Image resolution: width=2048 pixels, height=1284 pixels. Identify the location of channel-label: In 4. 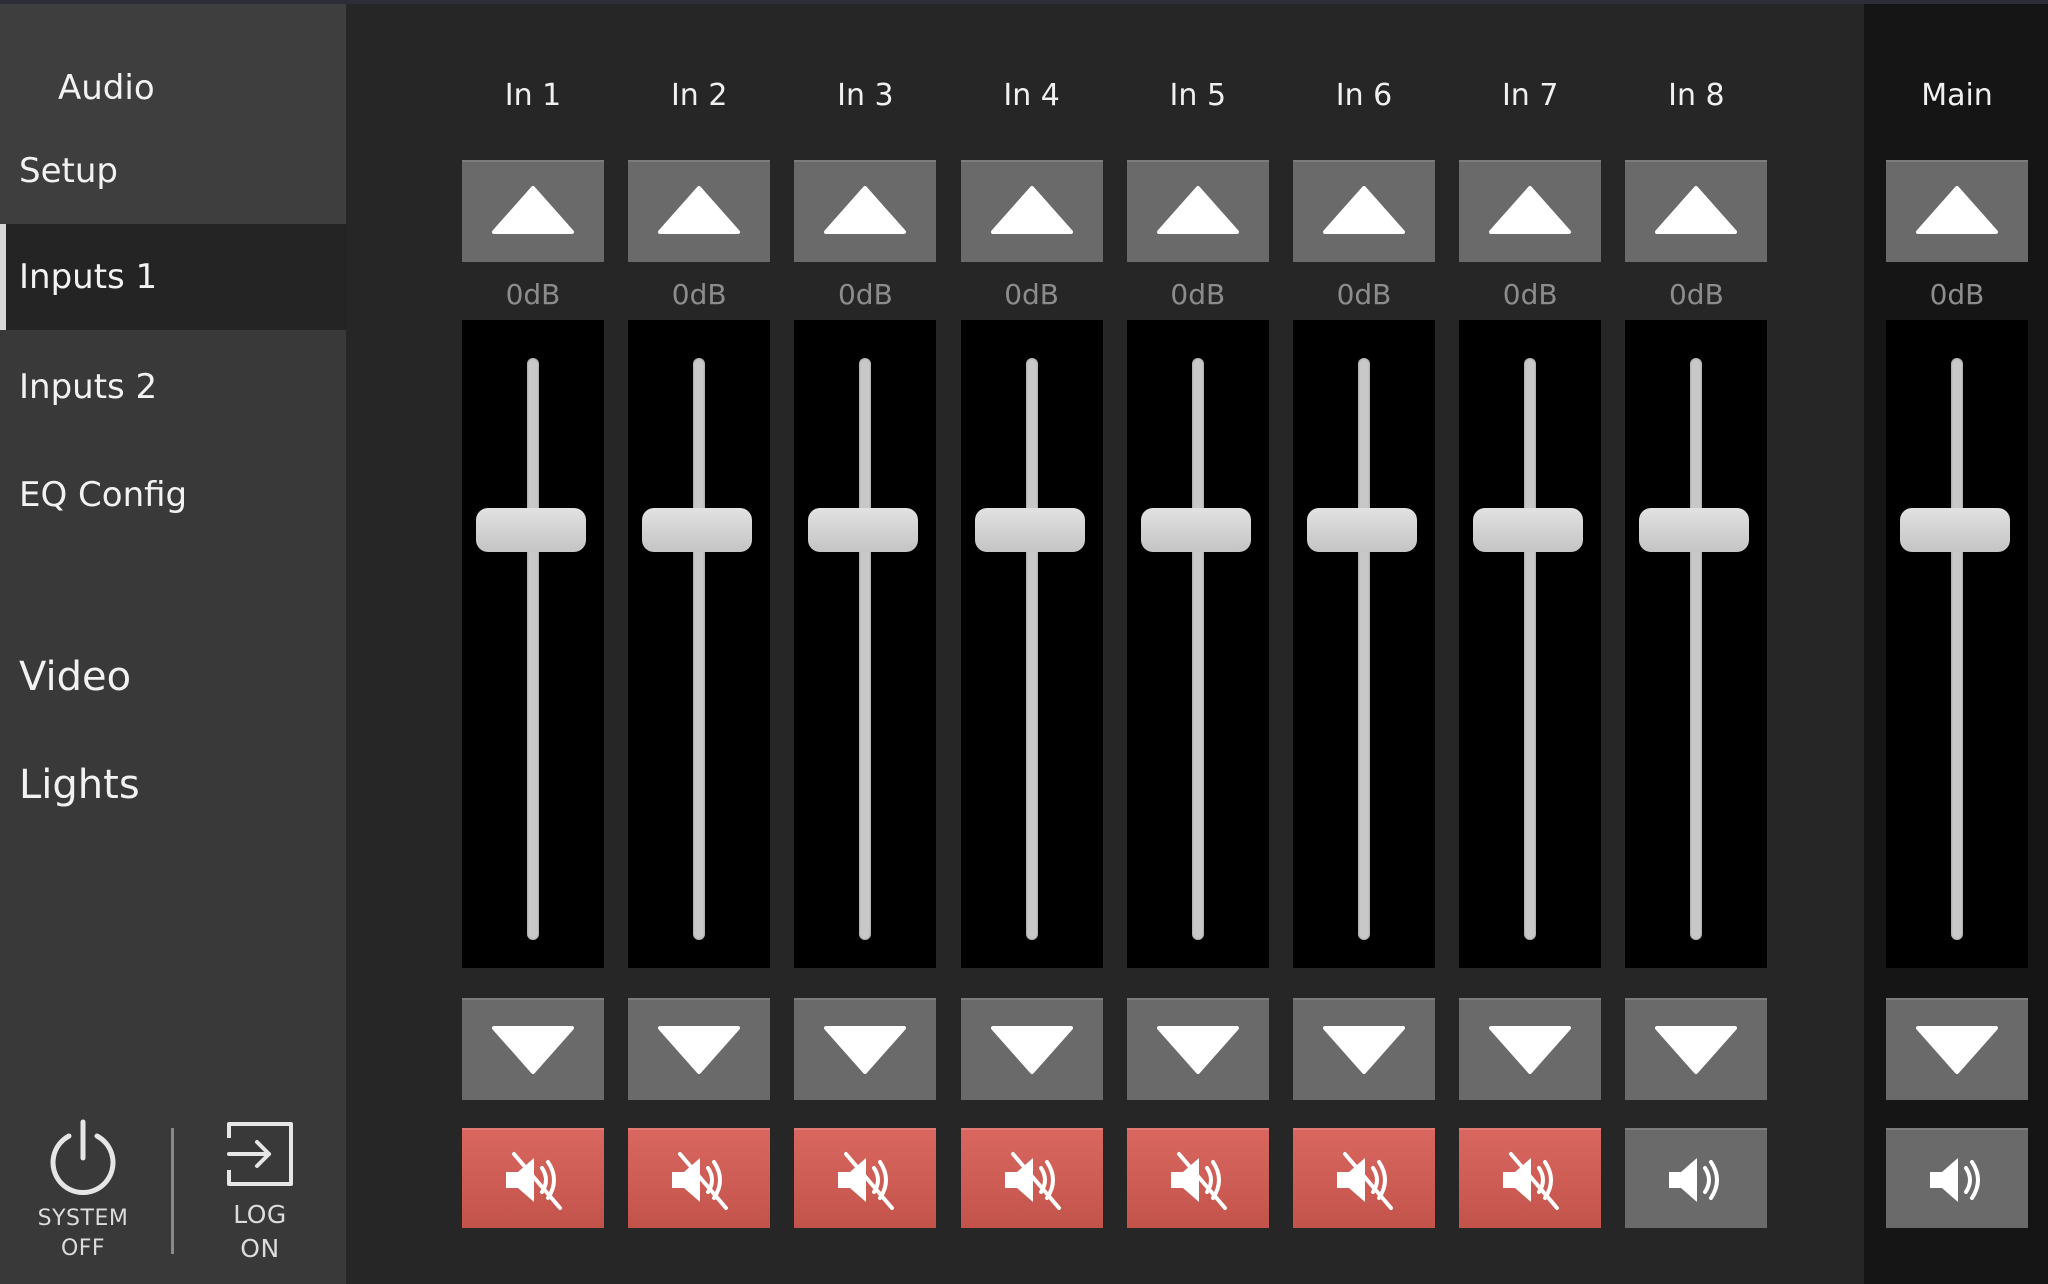
(1031, 95).